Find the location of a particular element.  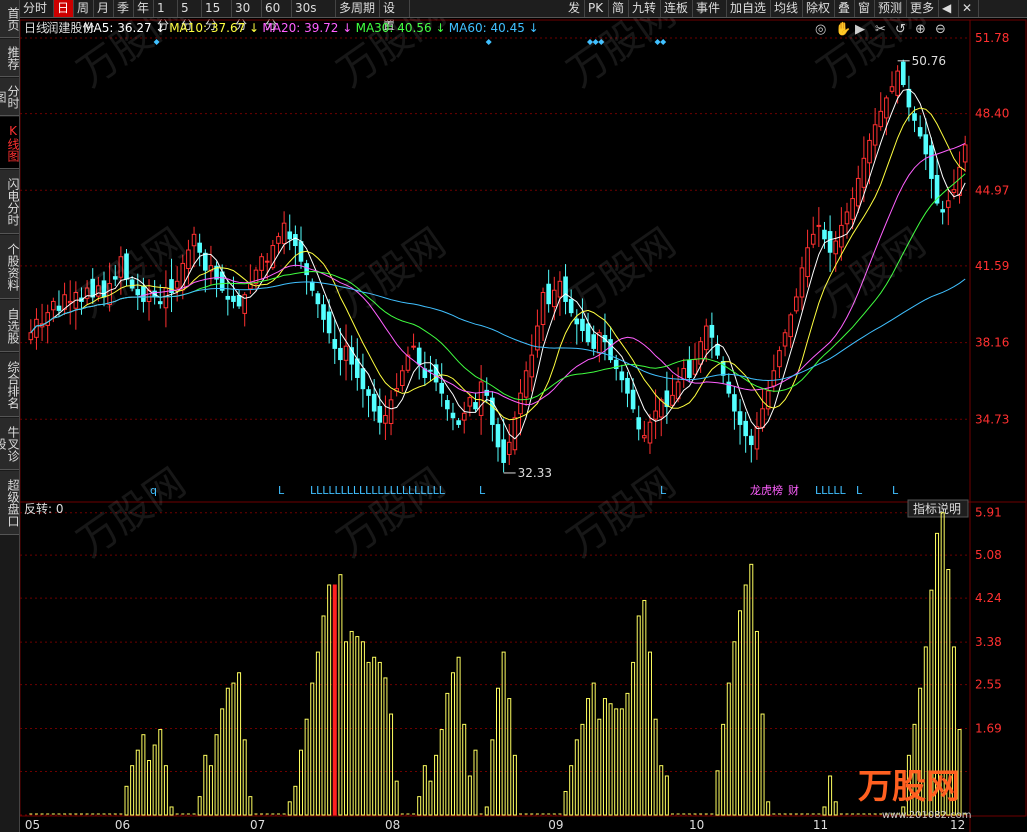

period-button-2: 周 is located at coordinates (84, 8).